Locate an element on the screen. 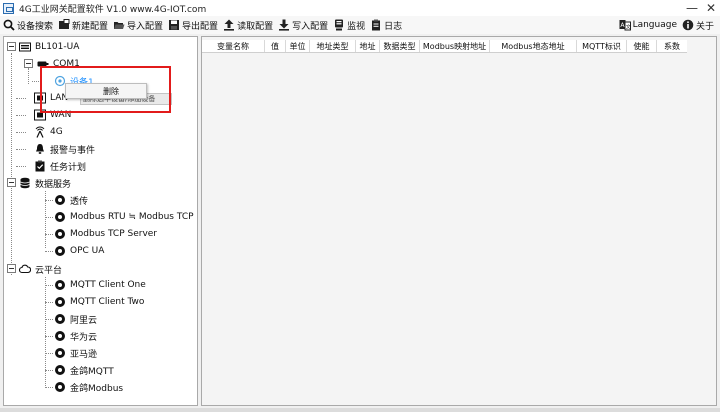 The width and height of the screenshot is (720, 412). tree-node-data-service: 数据服务 is located at coordinates (45, 183).